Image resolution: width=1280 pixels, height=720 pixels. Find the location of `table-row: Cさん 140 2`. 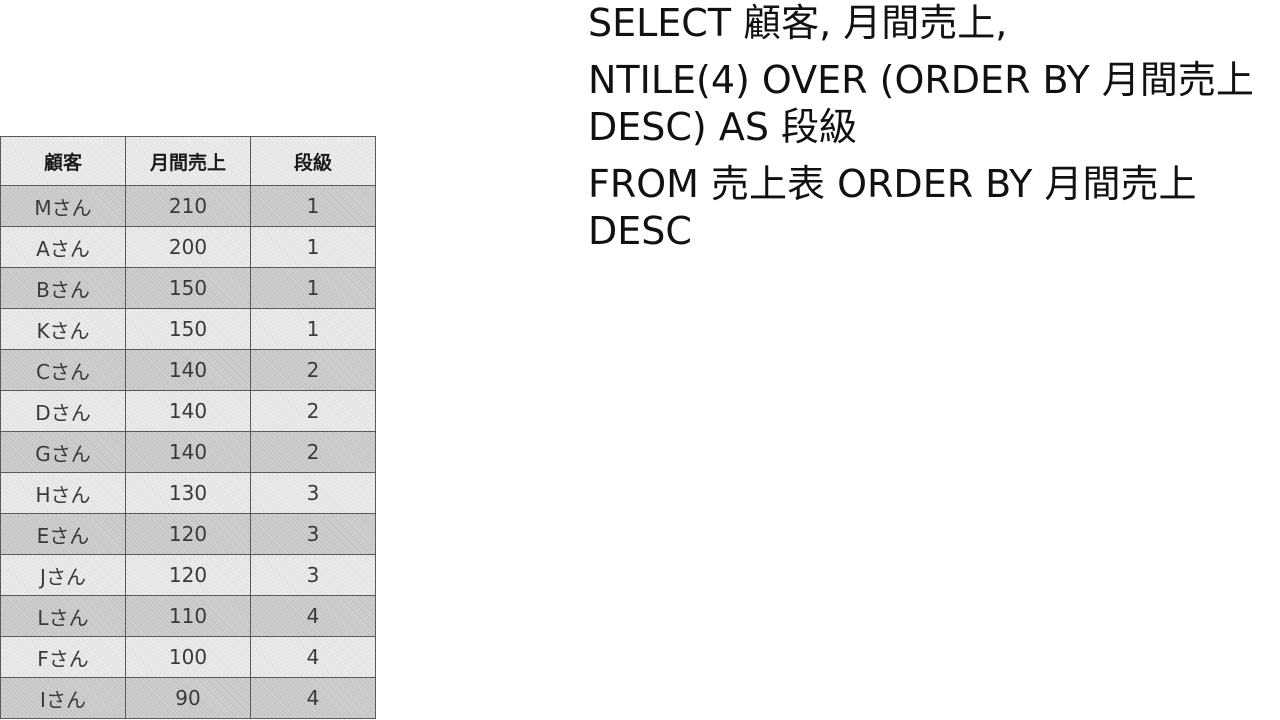

table-row: Cさん 140 2 is located at coordinates (188, 370).